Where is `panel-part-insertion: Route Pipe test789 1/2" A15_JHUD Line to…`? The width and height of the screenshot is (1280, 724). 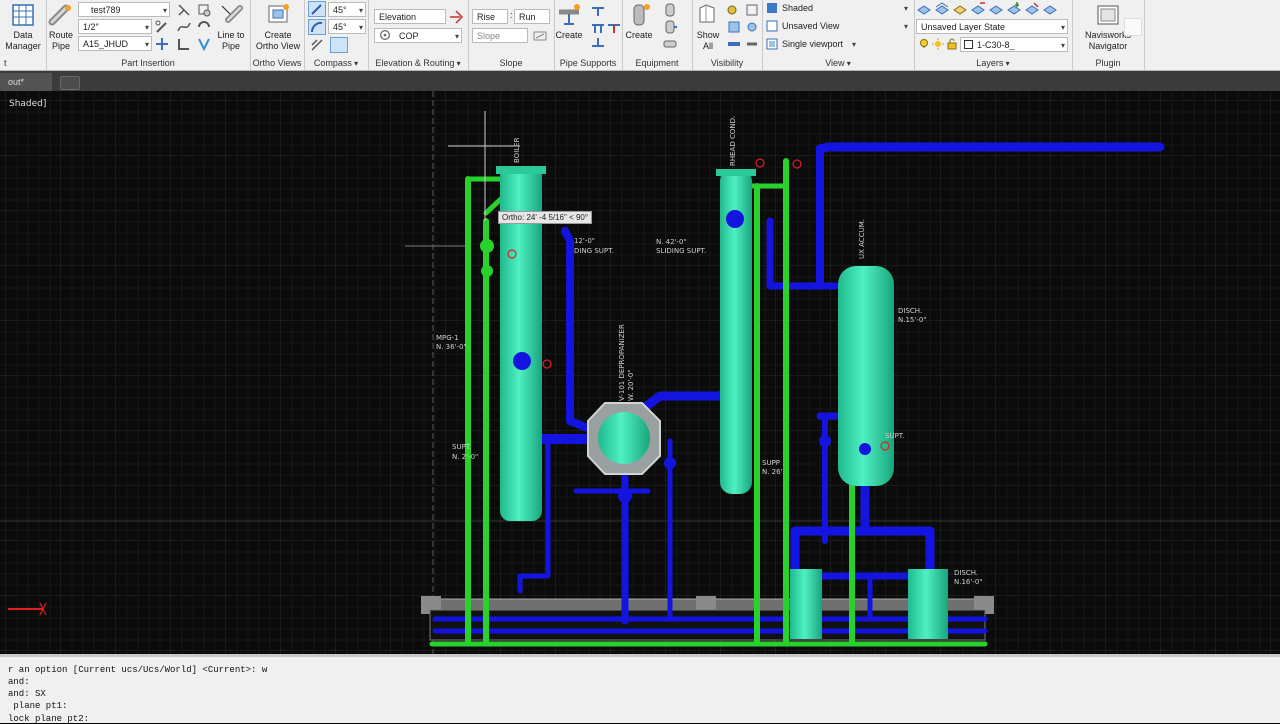
panel-part-insertion: Route Pipe test789 1/2" A15_JHUD Line to… is located at coordinates (148, 35).